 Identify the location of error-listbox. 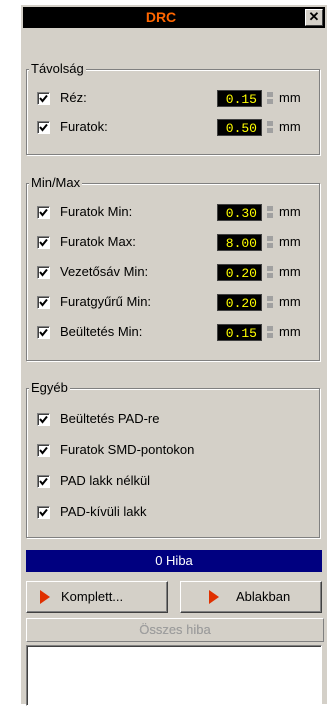
(174, 675).